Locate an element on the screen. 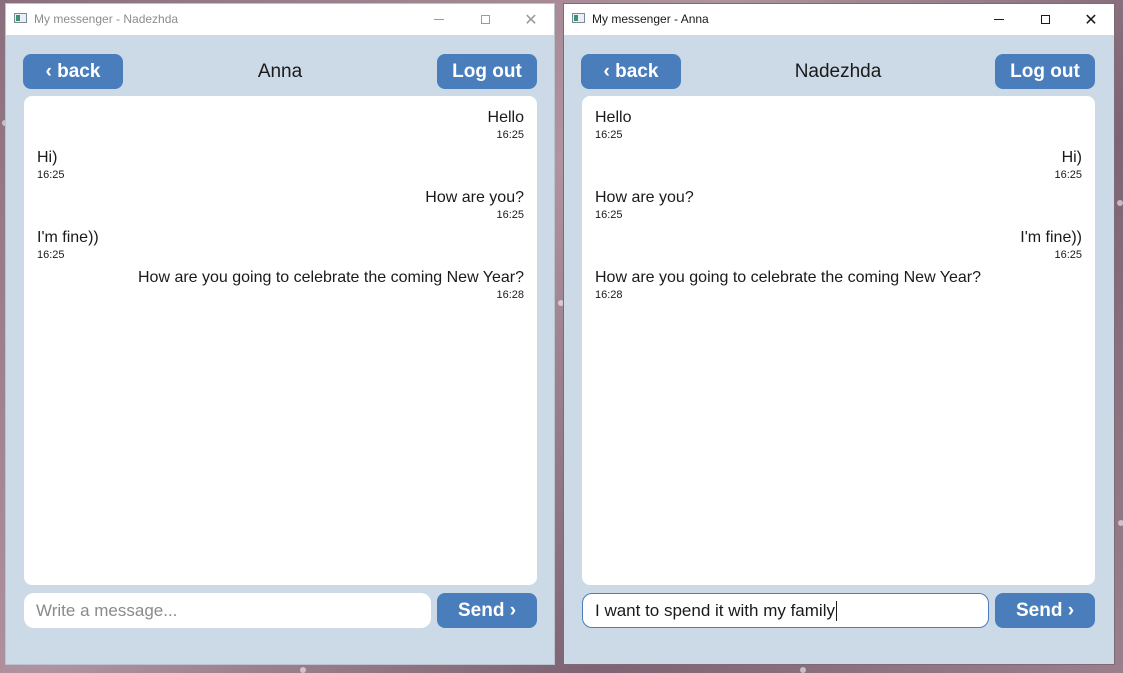  message-input-value: I want to spend it with my family is located at coordinates (715, 610).